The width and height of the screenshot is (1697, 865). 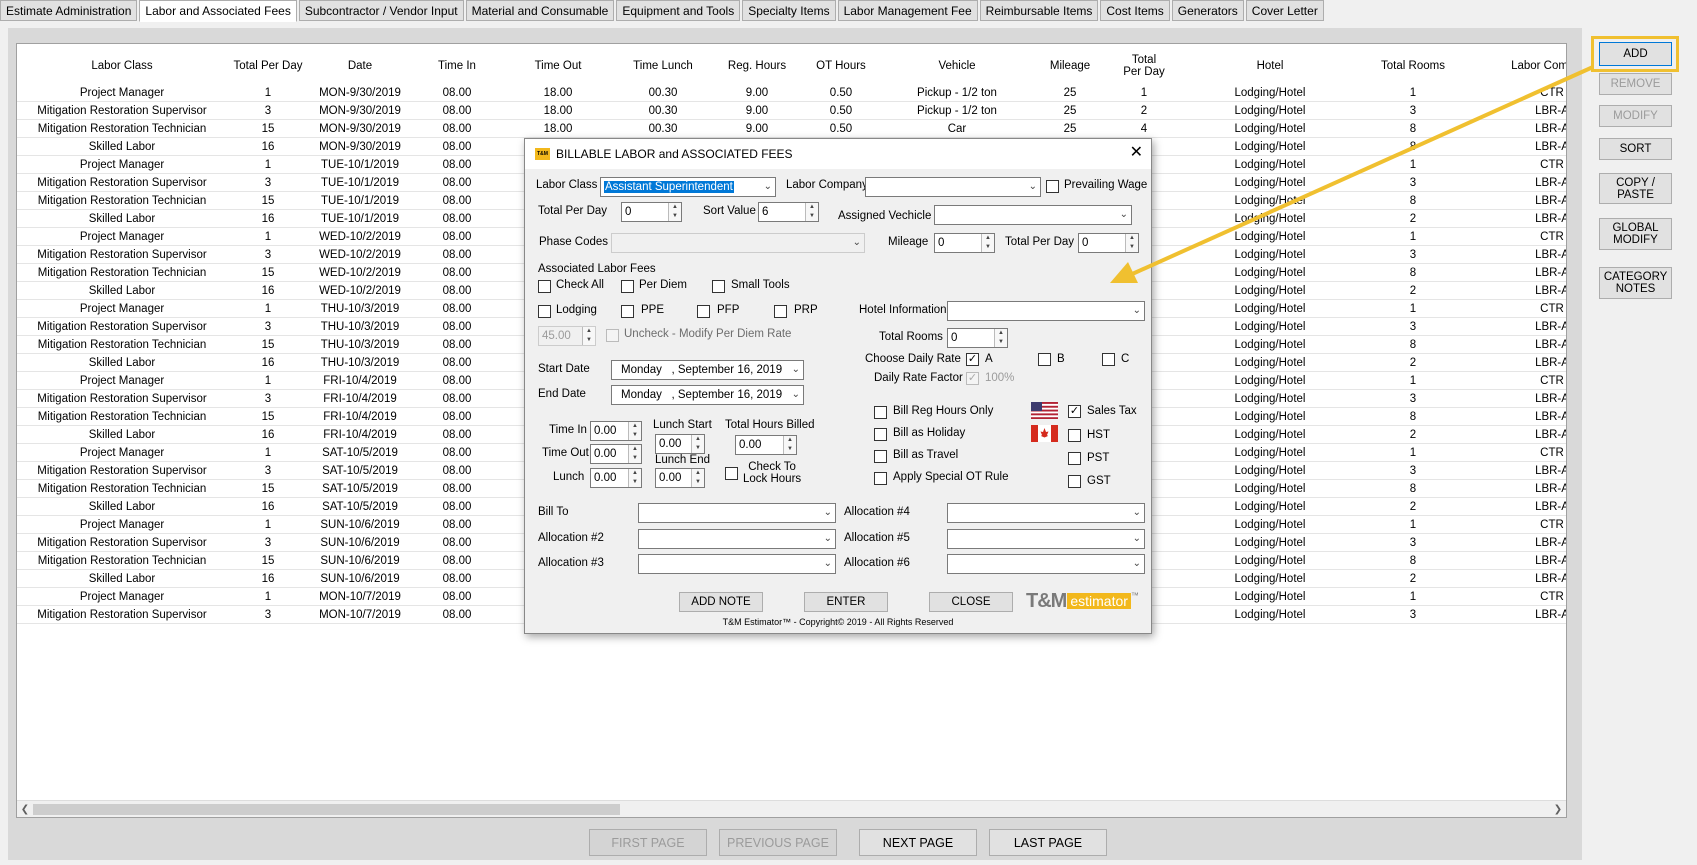 What do you see at coordinates (1108, 243) in the screenshot?
I see `total-per-day2-input: 0 ▲ ▼` at bounding box center [1108, 243].